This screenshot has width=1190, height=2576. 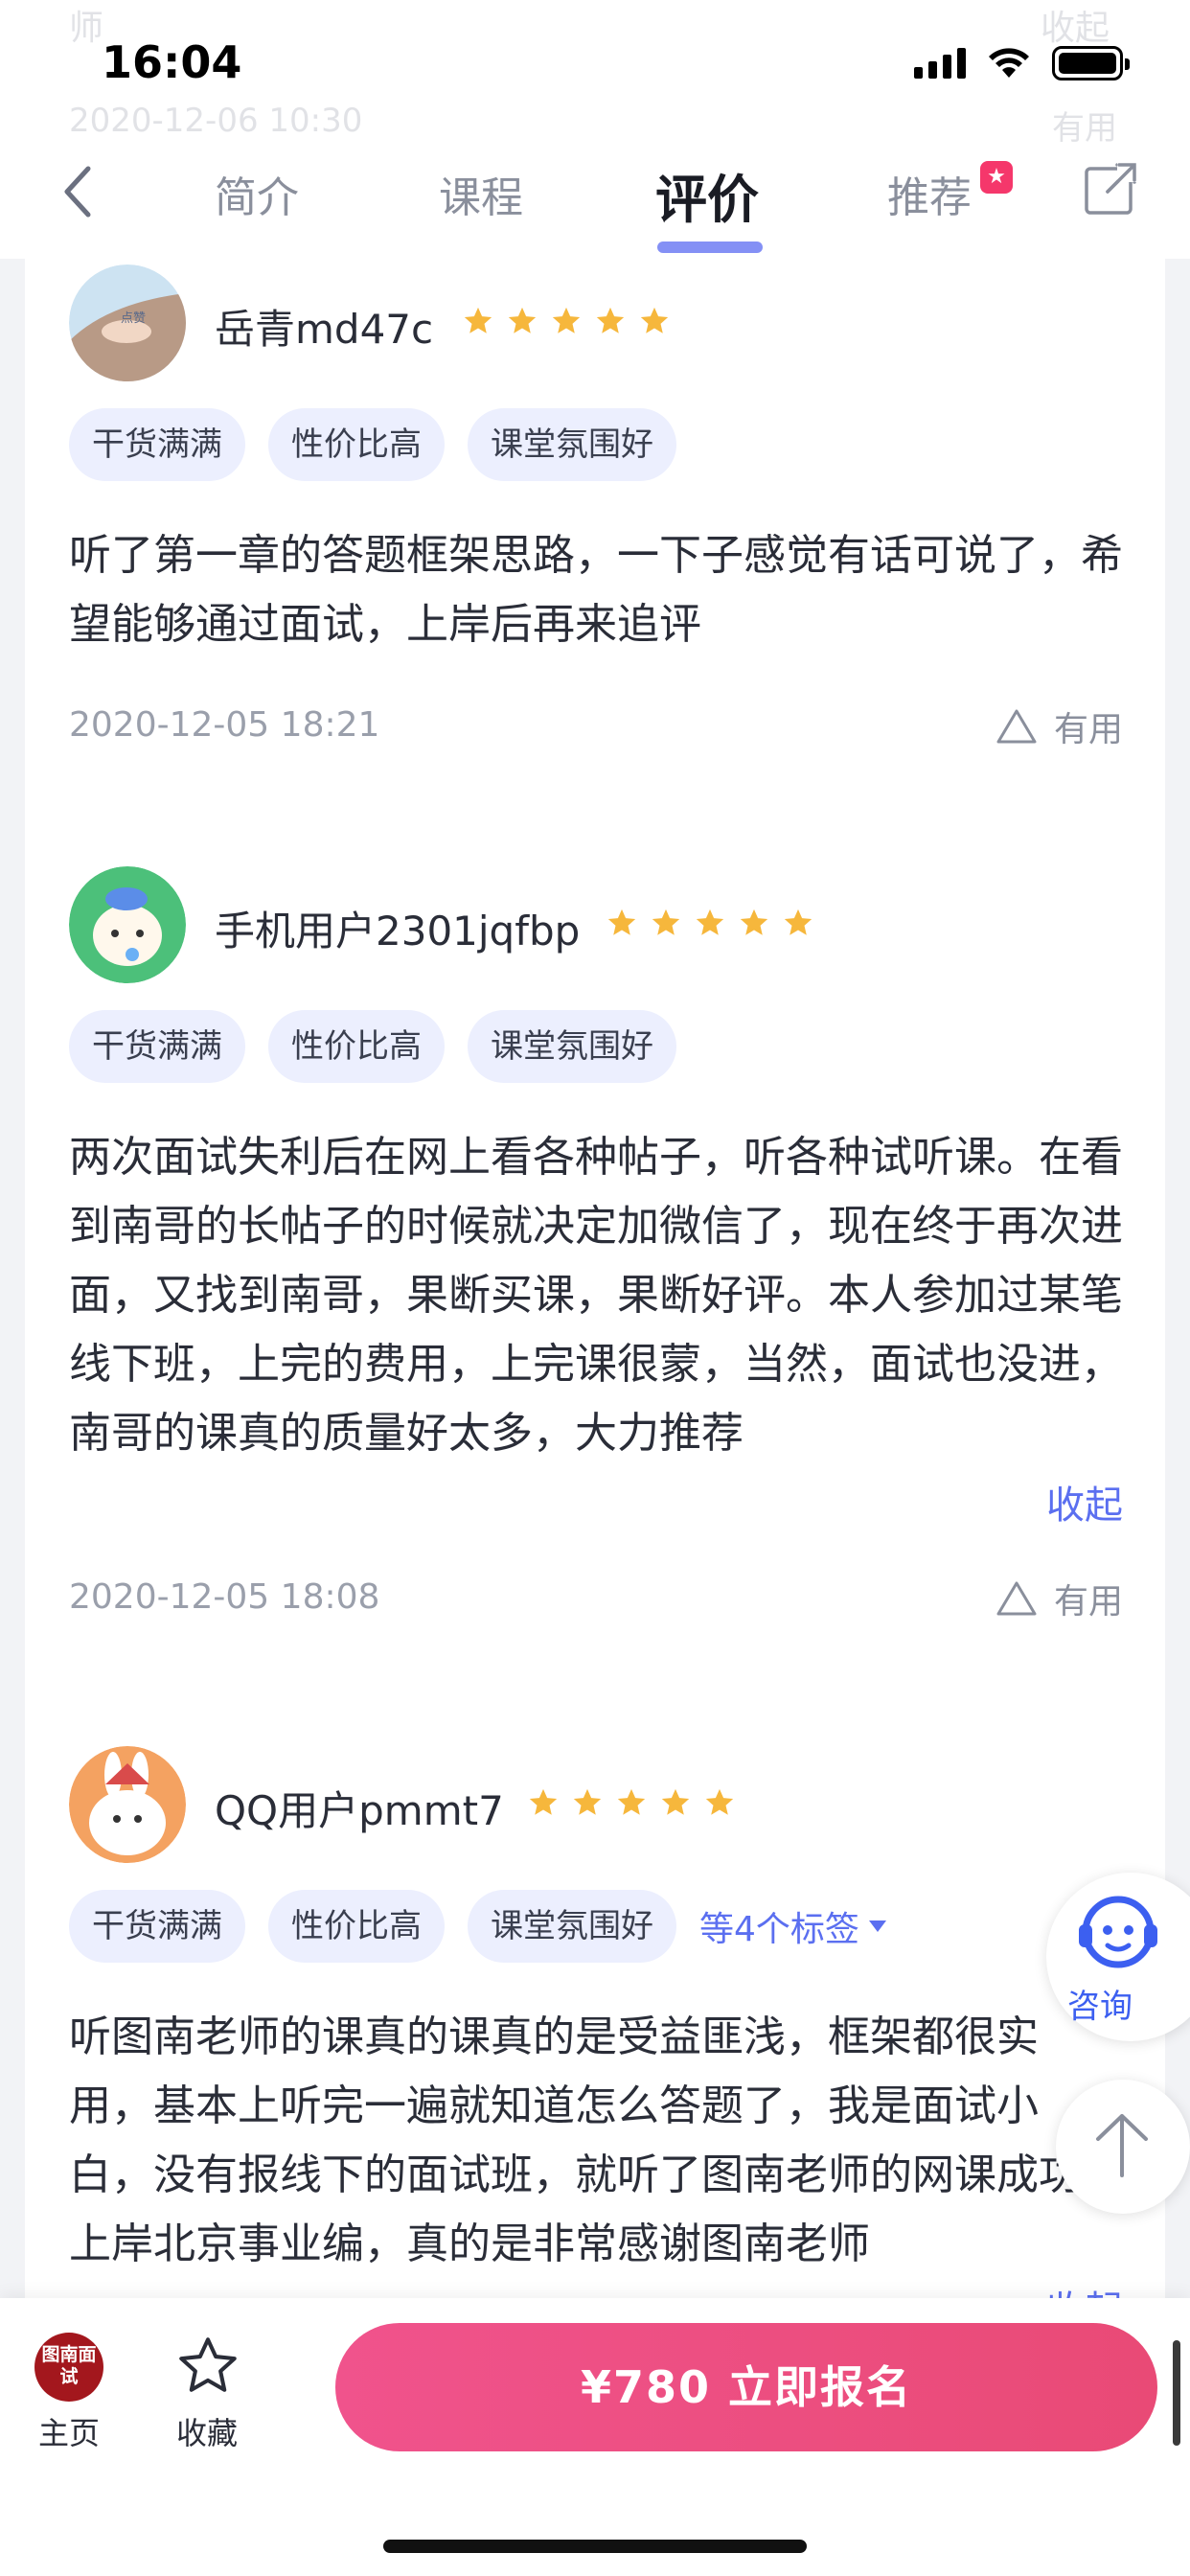 What do you see at coordinates (225, 1597) in the screenshot?
I see `review-date: 2020-12-05 18:08` at bounding box center [225, 1597].